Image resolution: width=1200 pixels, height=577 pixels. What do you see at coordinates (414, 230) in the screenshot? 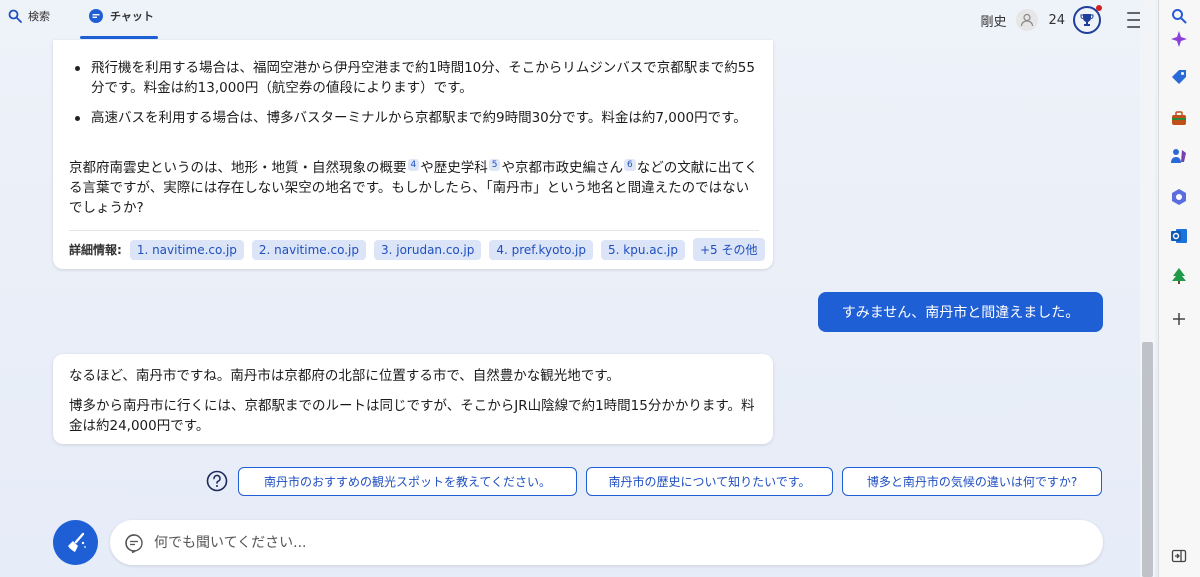
I see `divider` at bounding box center [414, 230].